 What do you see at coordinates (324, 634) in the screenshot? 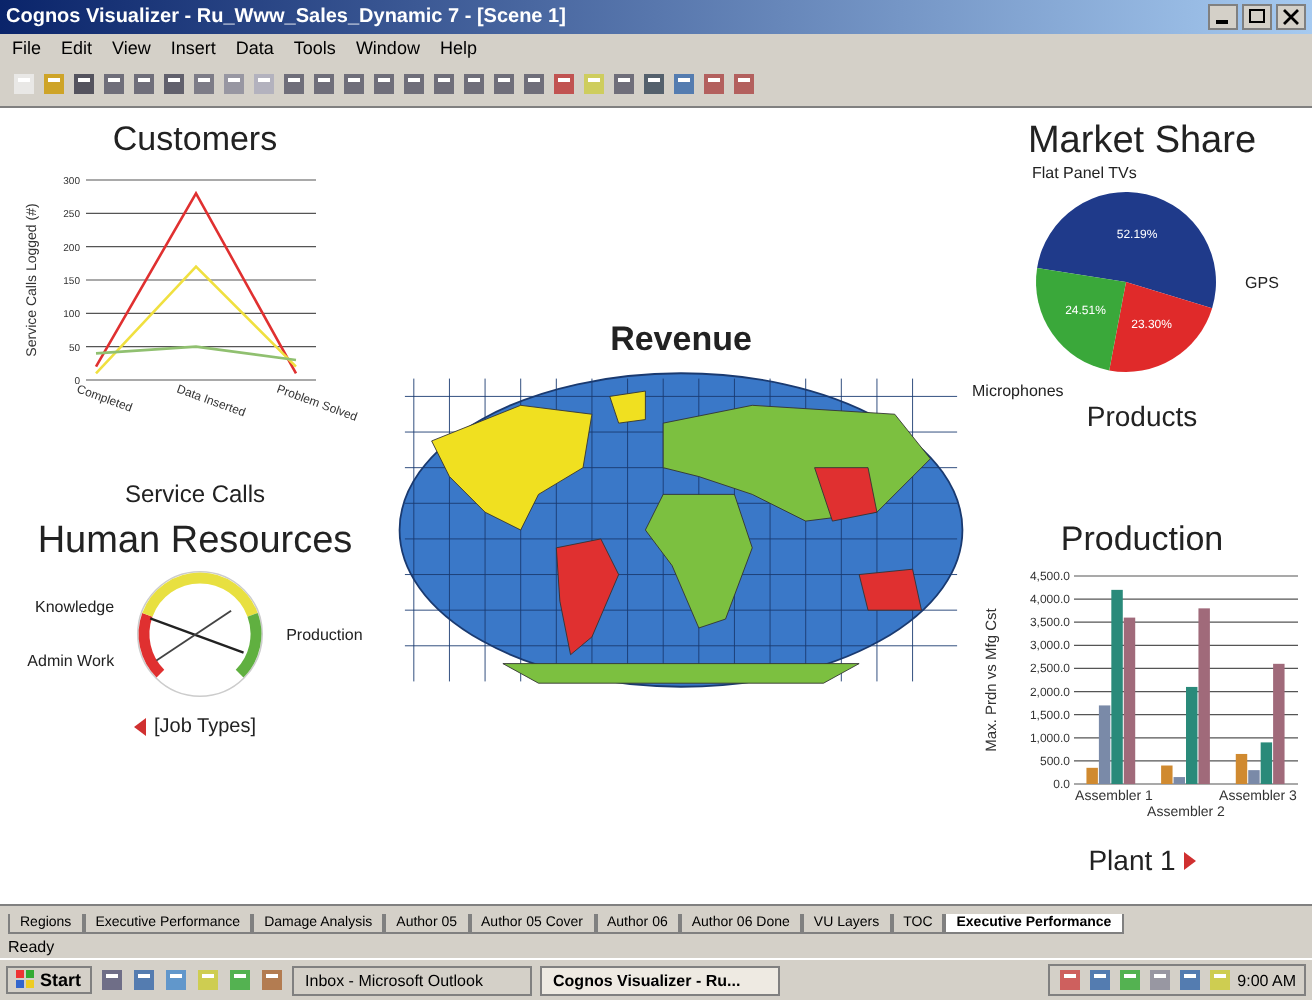
I see `gauge-label: Production` at bounding box center [324, 634].